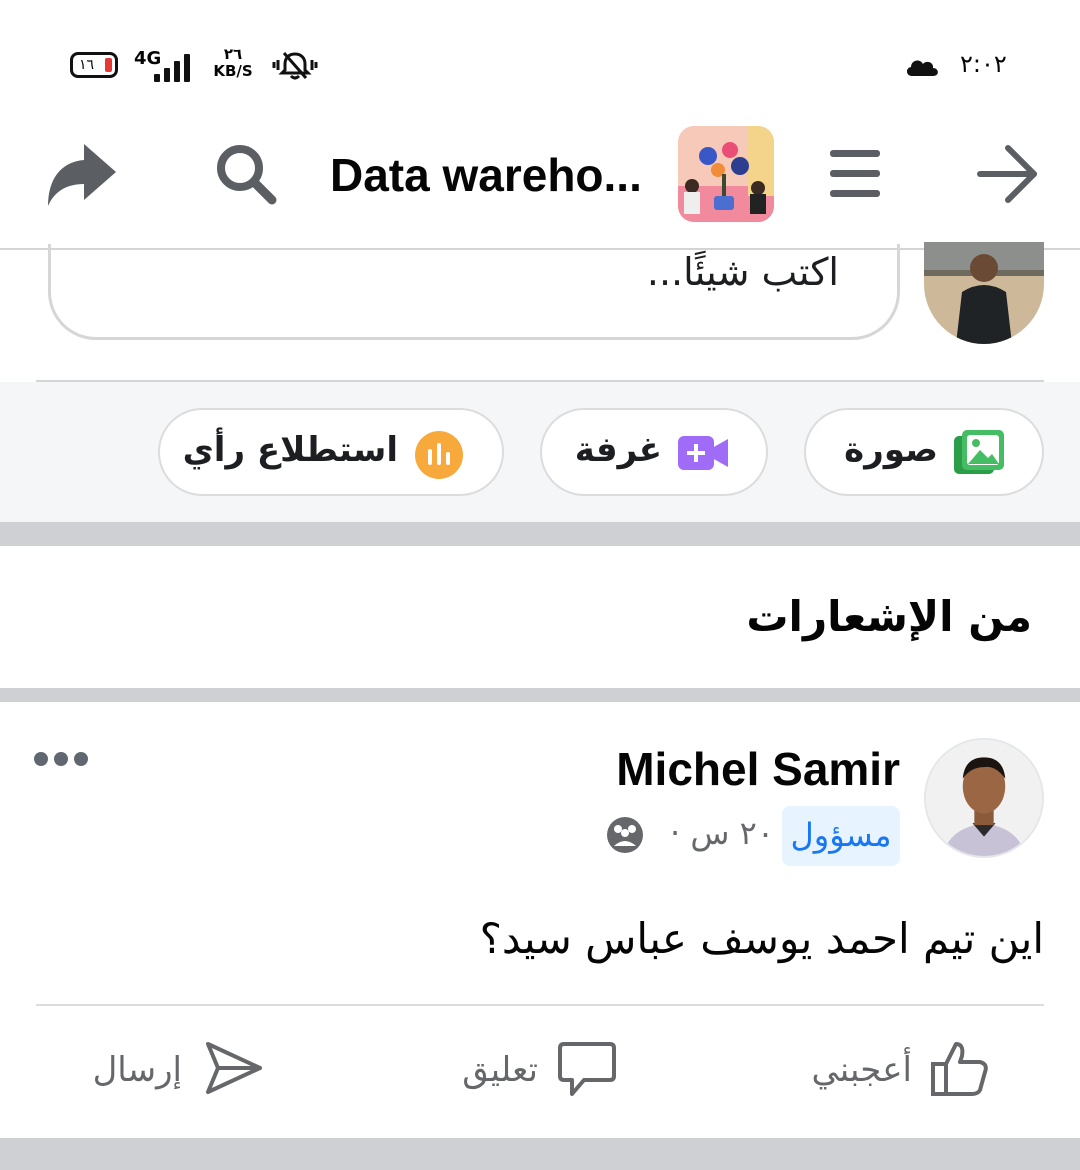  What do you see at coordinates (290, 450) in the screenshot?
I see `poll-button-label: استطلاع رأي` at bounding box center [290, 450].